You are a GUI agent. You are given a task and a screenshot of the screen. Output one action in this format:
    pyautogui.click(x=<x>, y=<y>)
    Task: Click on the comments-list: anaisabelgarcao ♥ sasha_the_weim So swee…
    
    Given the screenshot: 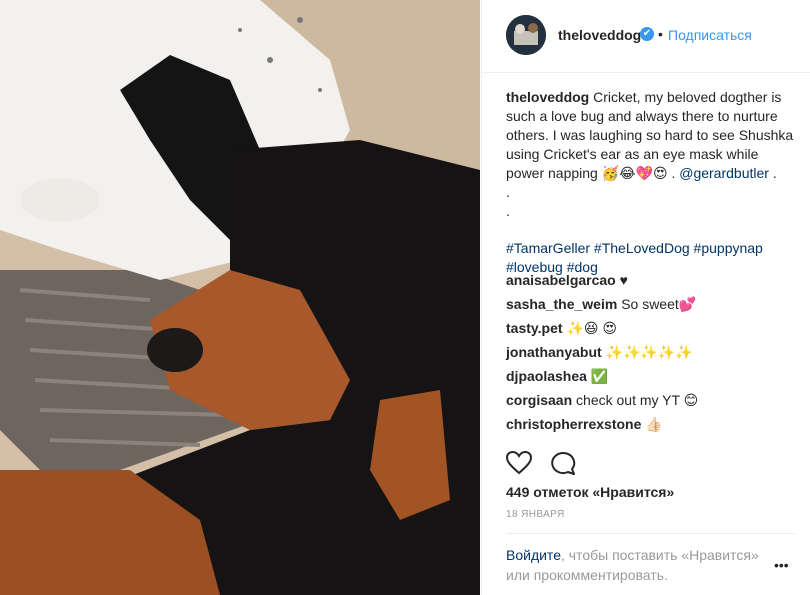 What is the action you would take?
    pyautogui.click(x=651, y=355)
    